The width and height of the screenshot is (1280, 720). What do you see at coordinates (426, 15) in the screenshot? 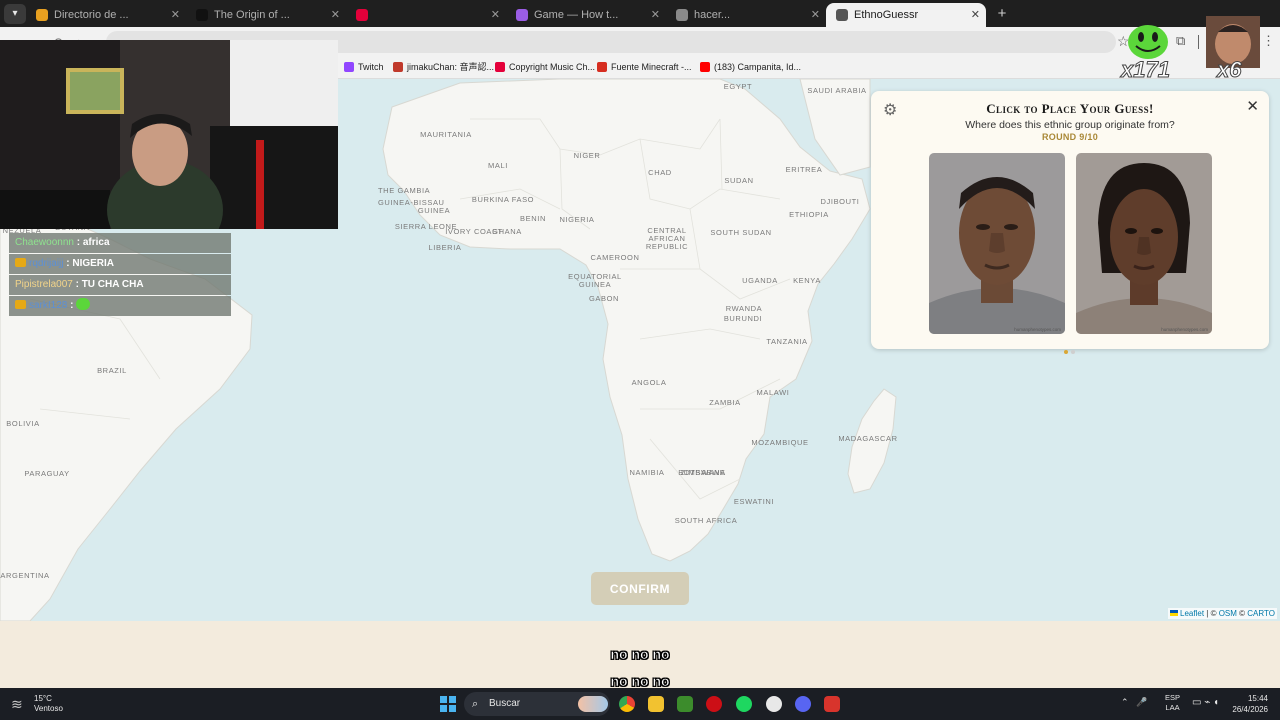
I see `browser-tab: ✕` at bounding box center [426, 15].